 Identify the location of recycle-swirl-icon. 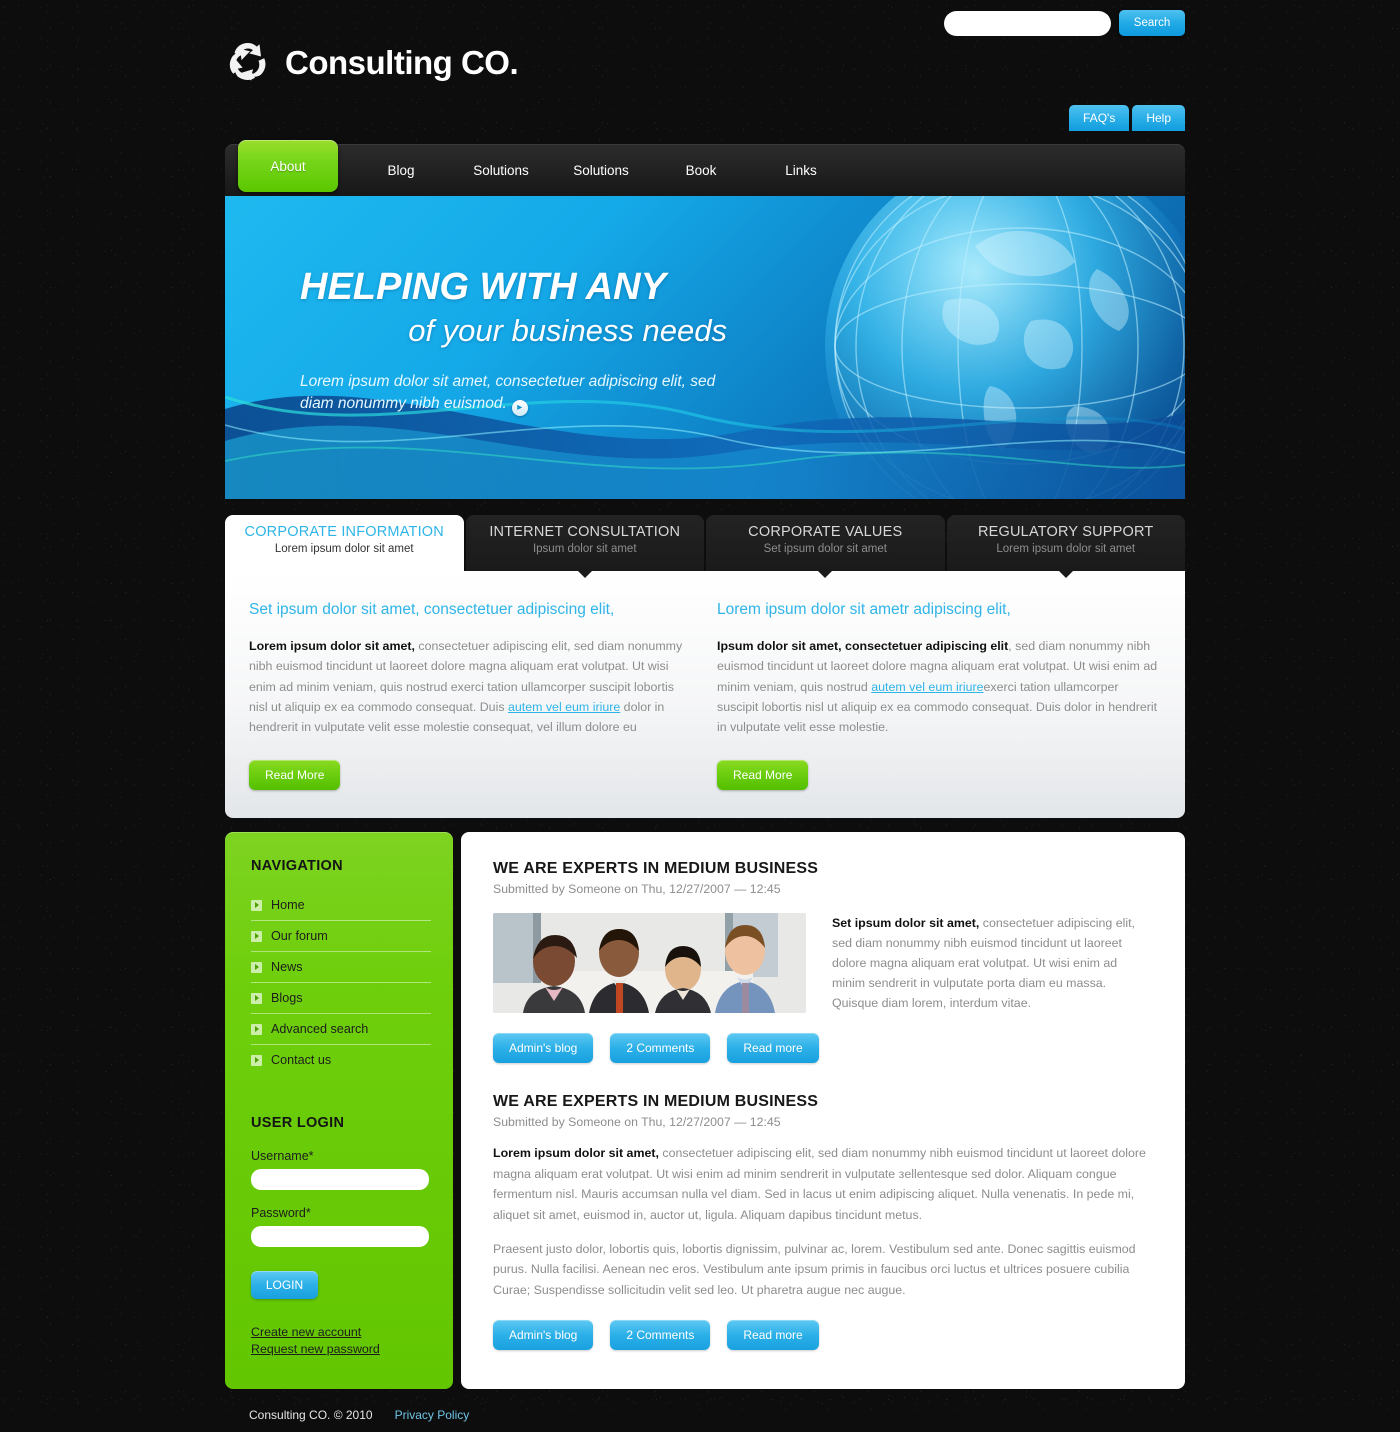
(248, 63).